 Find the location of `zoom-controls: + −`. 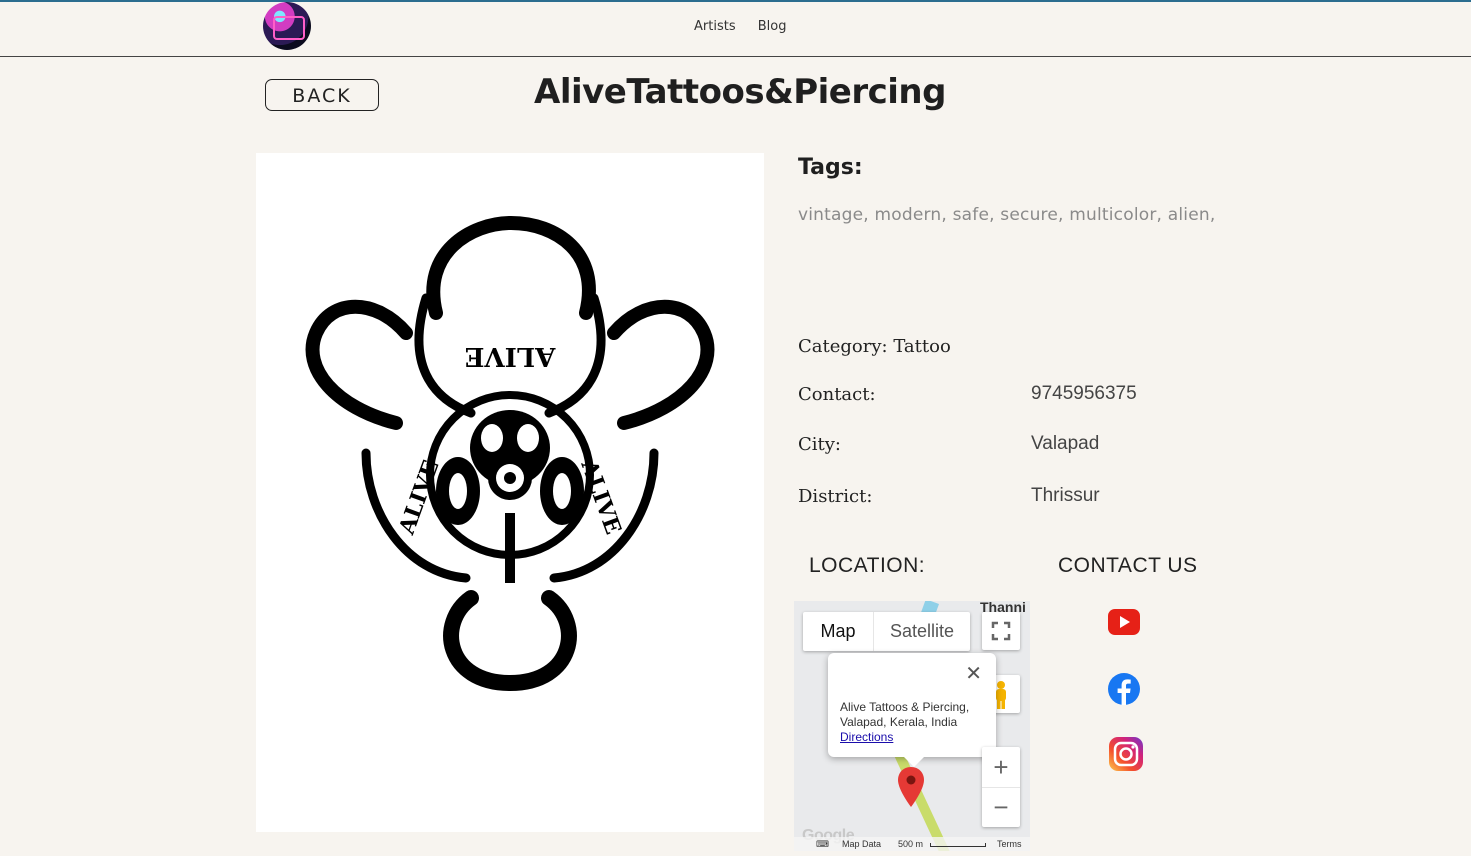

zoom-controls: + − is located at coordinates (1001, 787).